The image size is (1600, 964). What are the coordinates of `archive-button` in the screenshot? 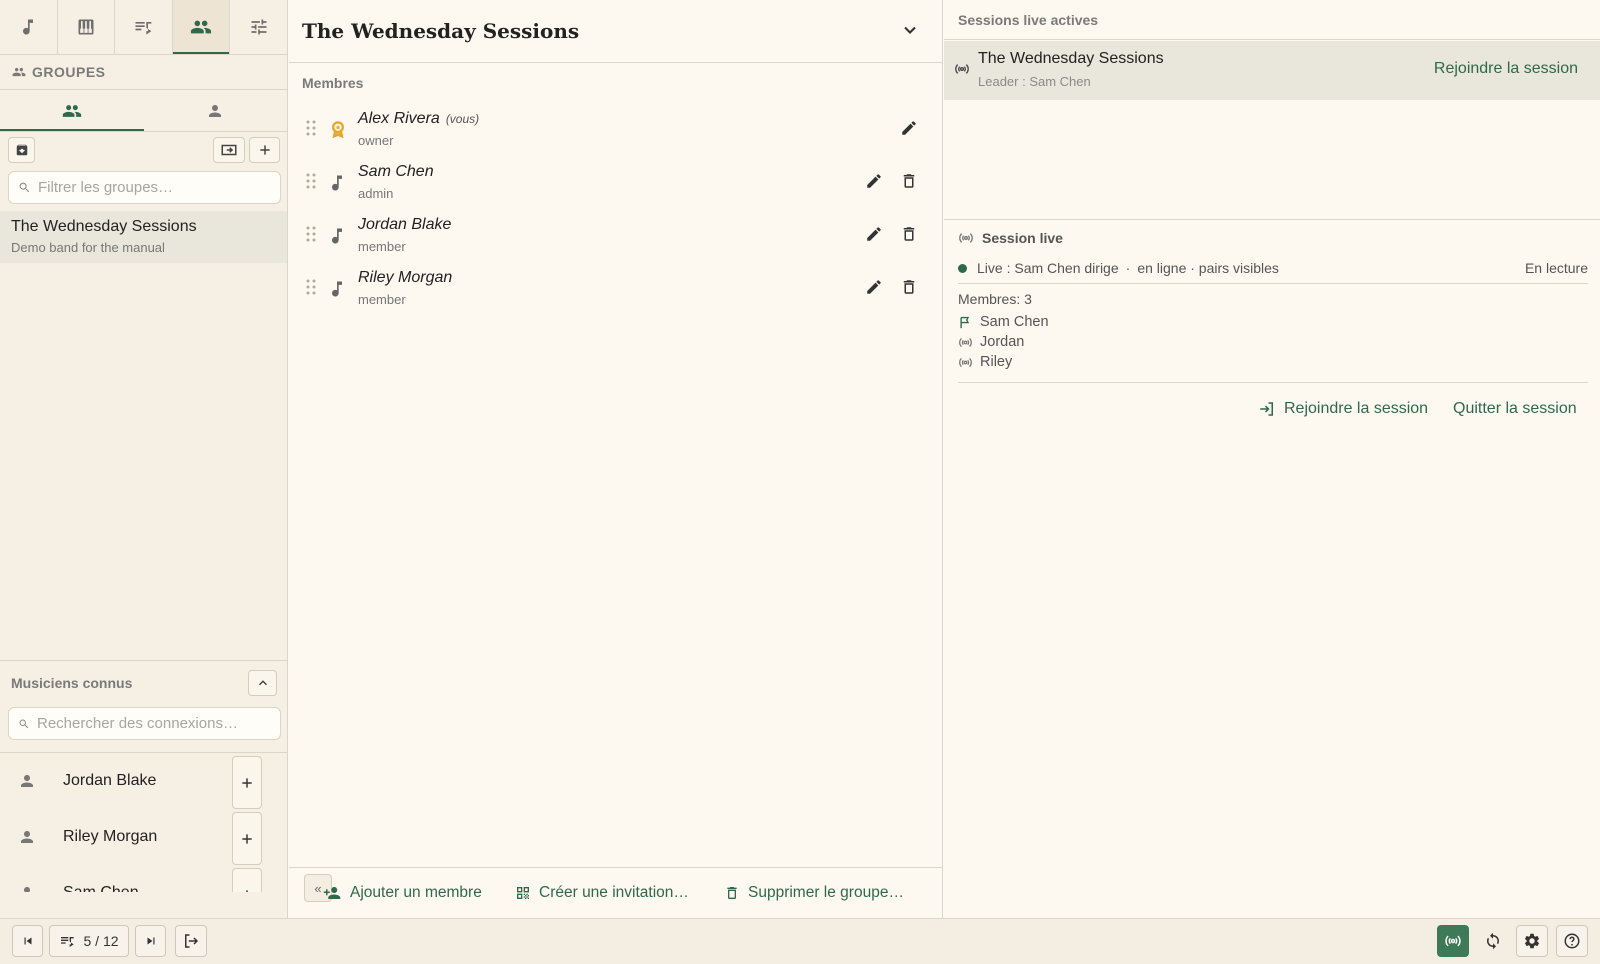 It's located at (21, 150).